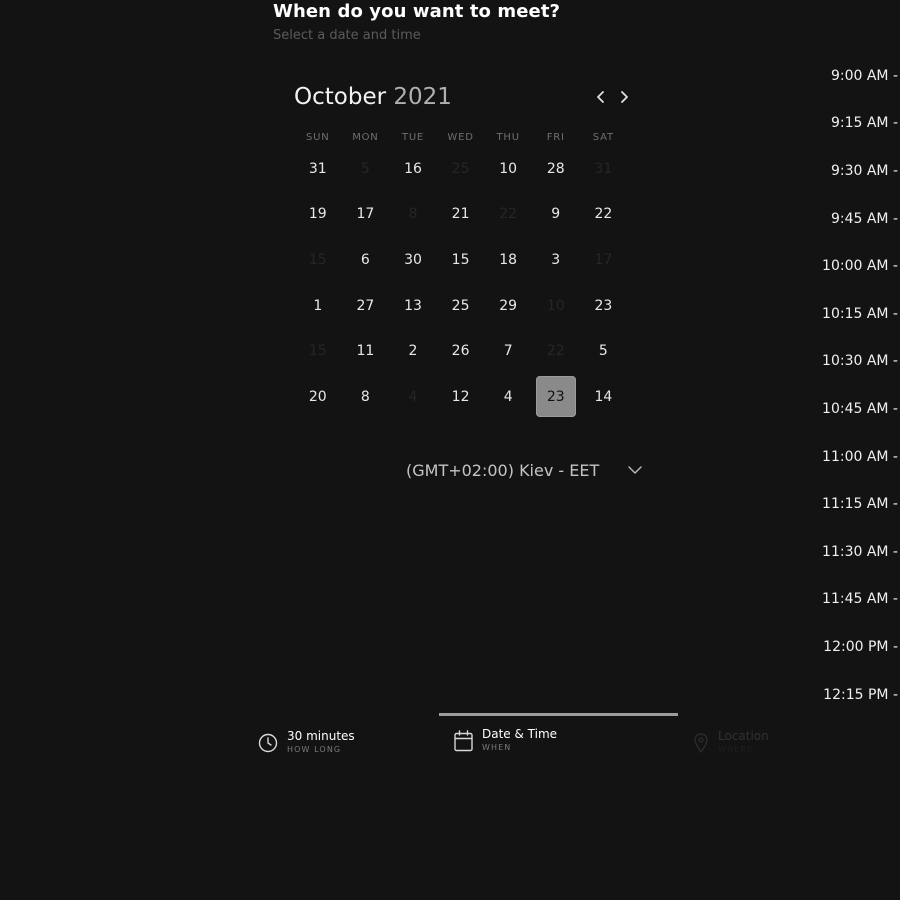  I want to click on time-slot-button: 11:15 AM - 11:45 AM, so click(856, 504).